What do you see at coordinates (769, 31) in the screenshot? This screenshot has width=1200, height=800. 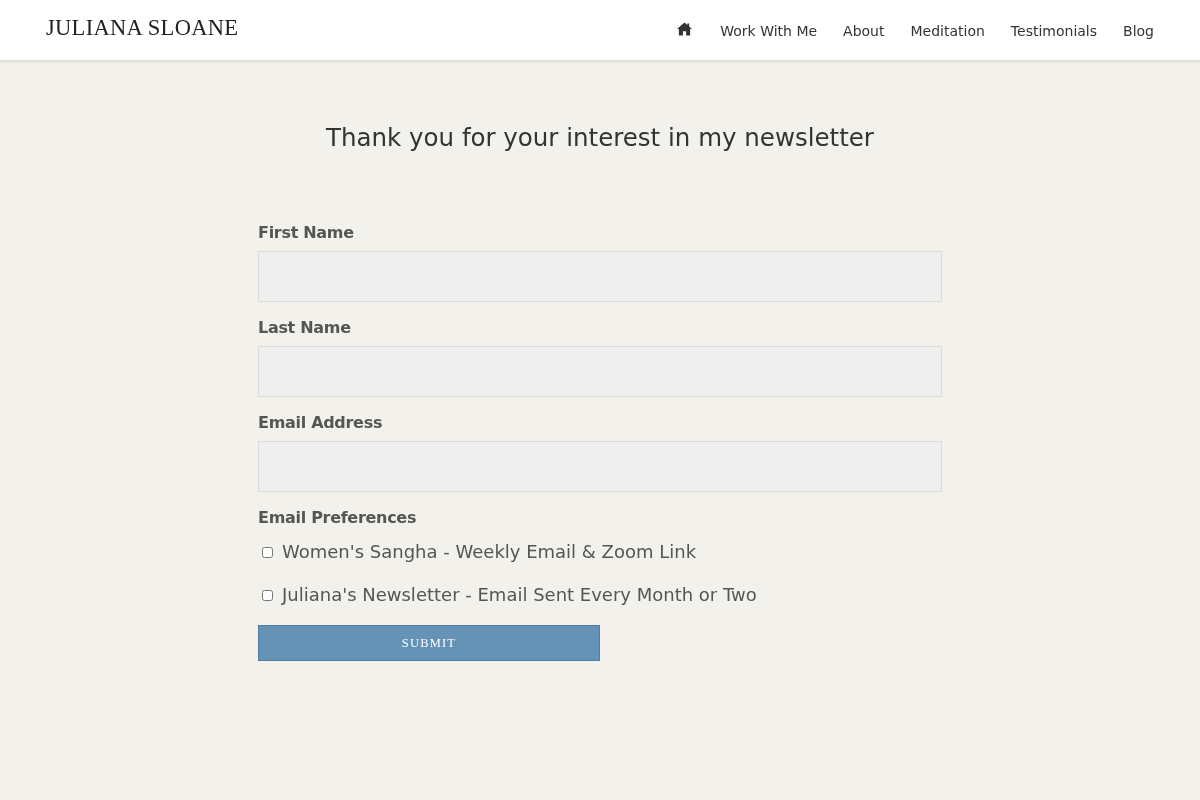 I see `nav-link: Work With Me` at bounding box center [769, 31].